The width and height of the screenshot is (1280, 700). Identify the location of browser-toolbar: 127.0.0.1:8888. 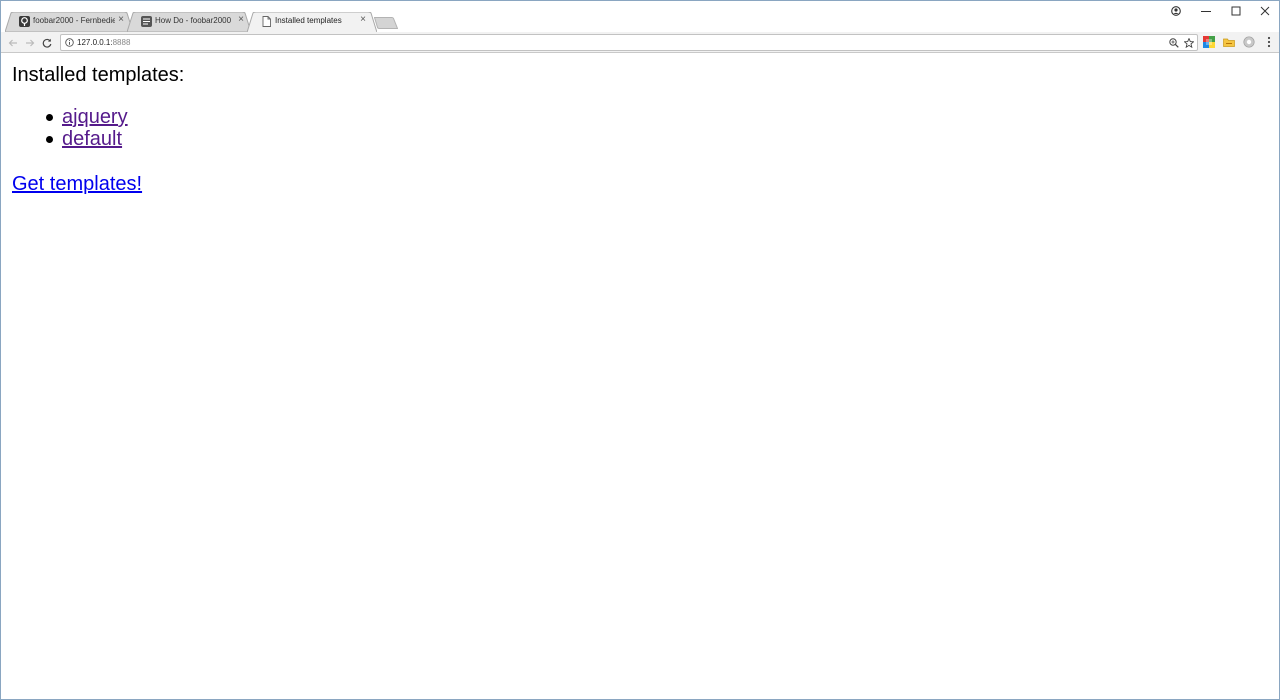
(640, 42).